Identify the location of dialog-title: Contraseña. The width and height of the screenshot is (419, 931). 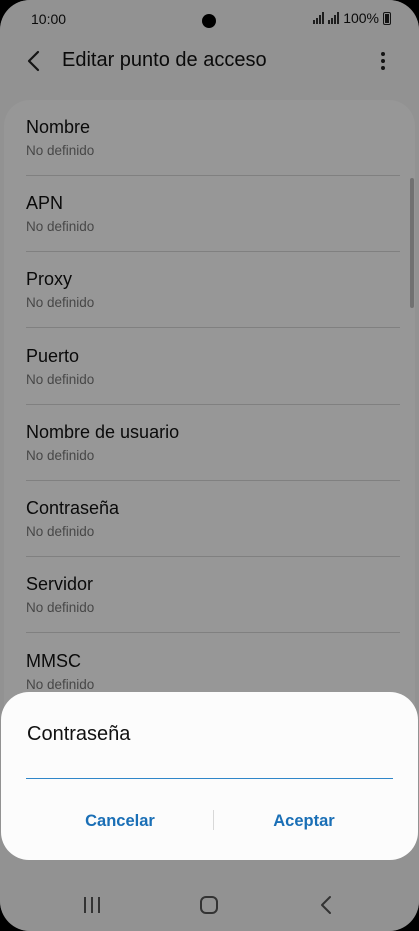
(79, 734).